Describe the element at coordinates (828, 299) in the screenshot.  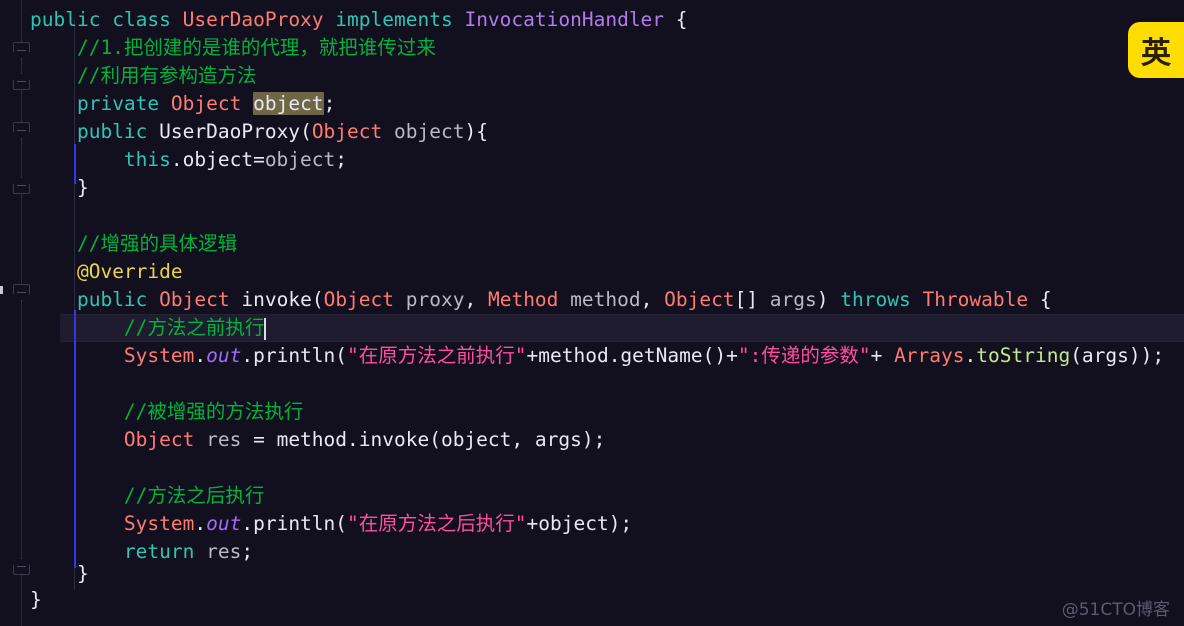
I see `code-token: )` at that location.